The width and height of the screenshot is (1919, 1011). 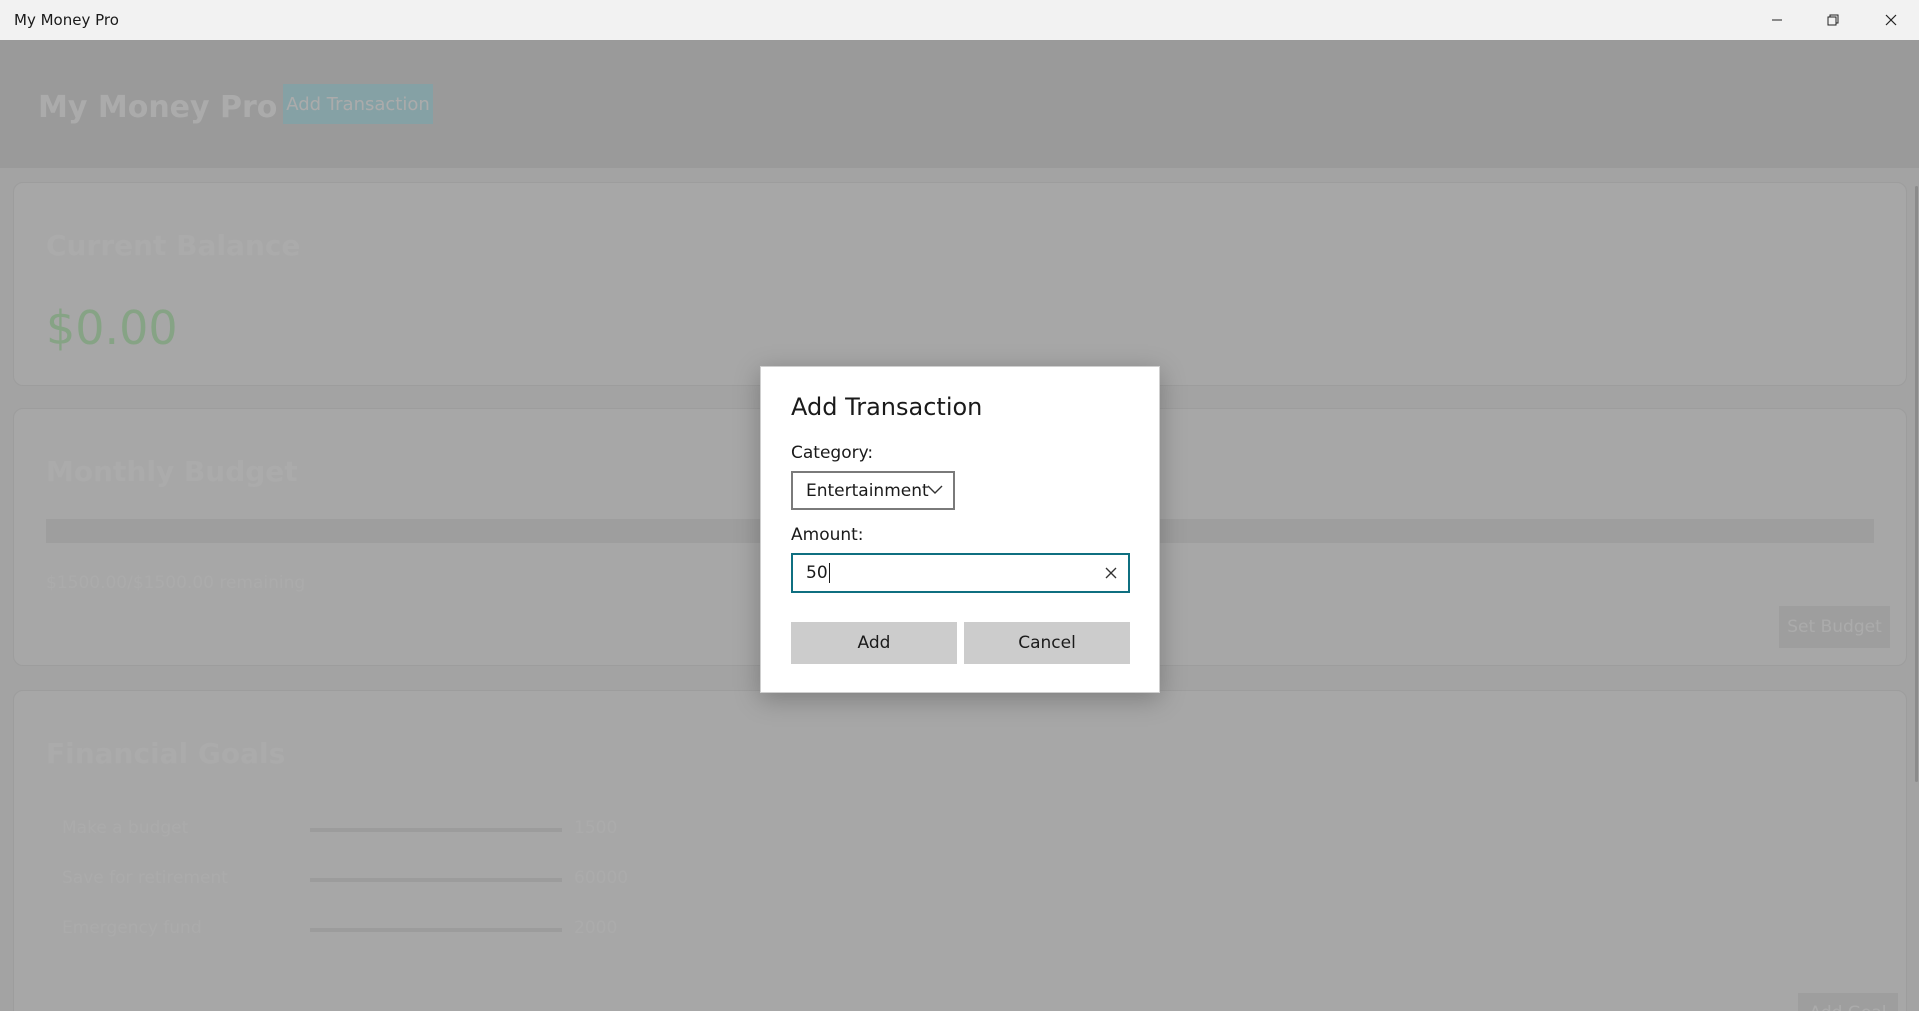 I want to click on category-label: Category:, so click(x=832, y=453).